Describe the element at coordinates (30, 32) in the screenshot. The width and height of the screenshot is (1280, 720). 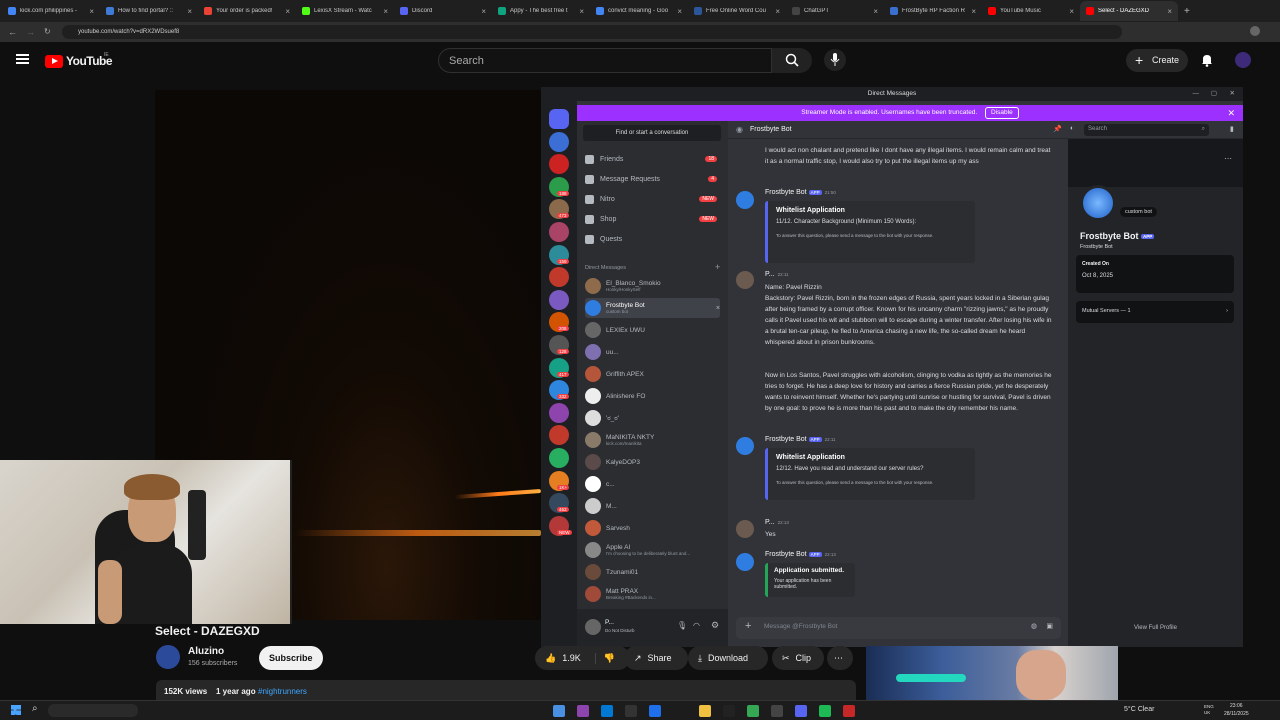
I see `forward-icon: →` at that location.